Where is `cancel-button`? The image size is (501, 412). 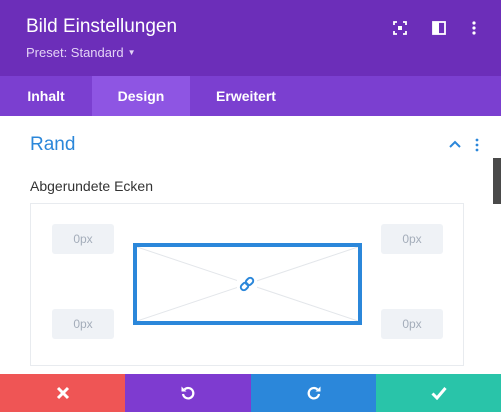
cancel-button is located at coordinates (62, 393).